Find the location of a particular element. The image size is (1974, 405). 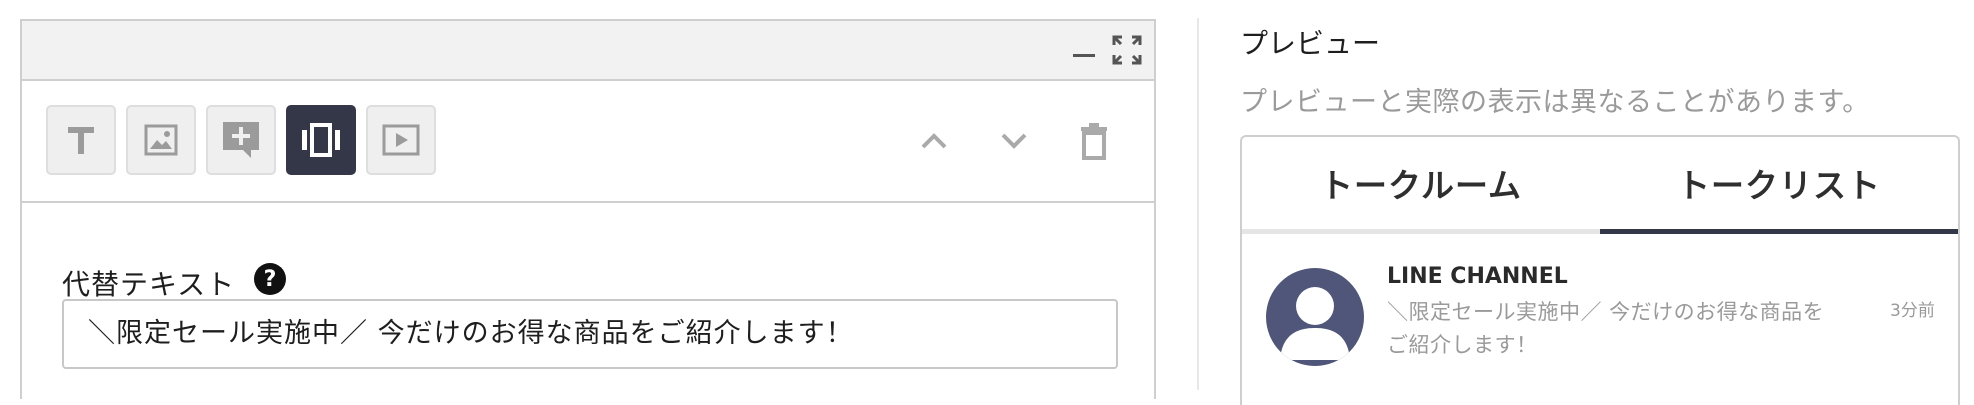

tab-talk-list: トークリスト is located at coordinates (1779, 185).